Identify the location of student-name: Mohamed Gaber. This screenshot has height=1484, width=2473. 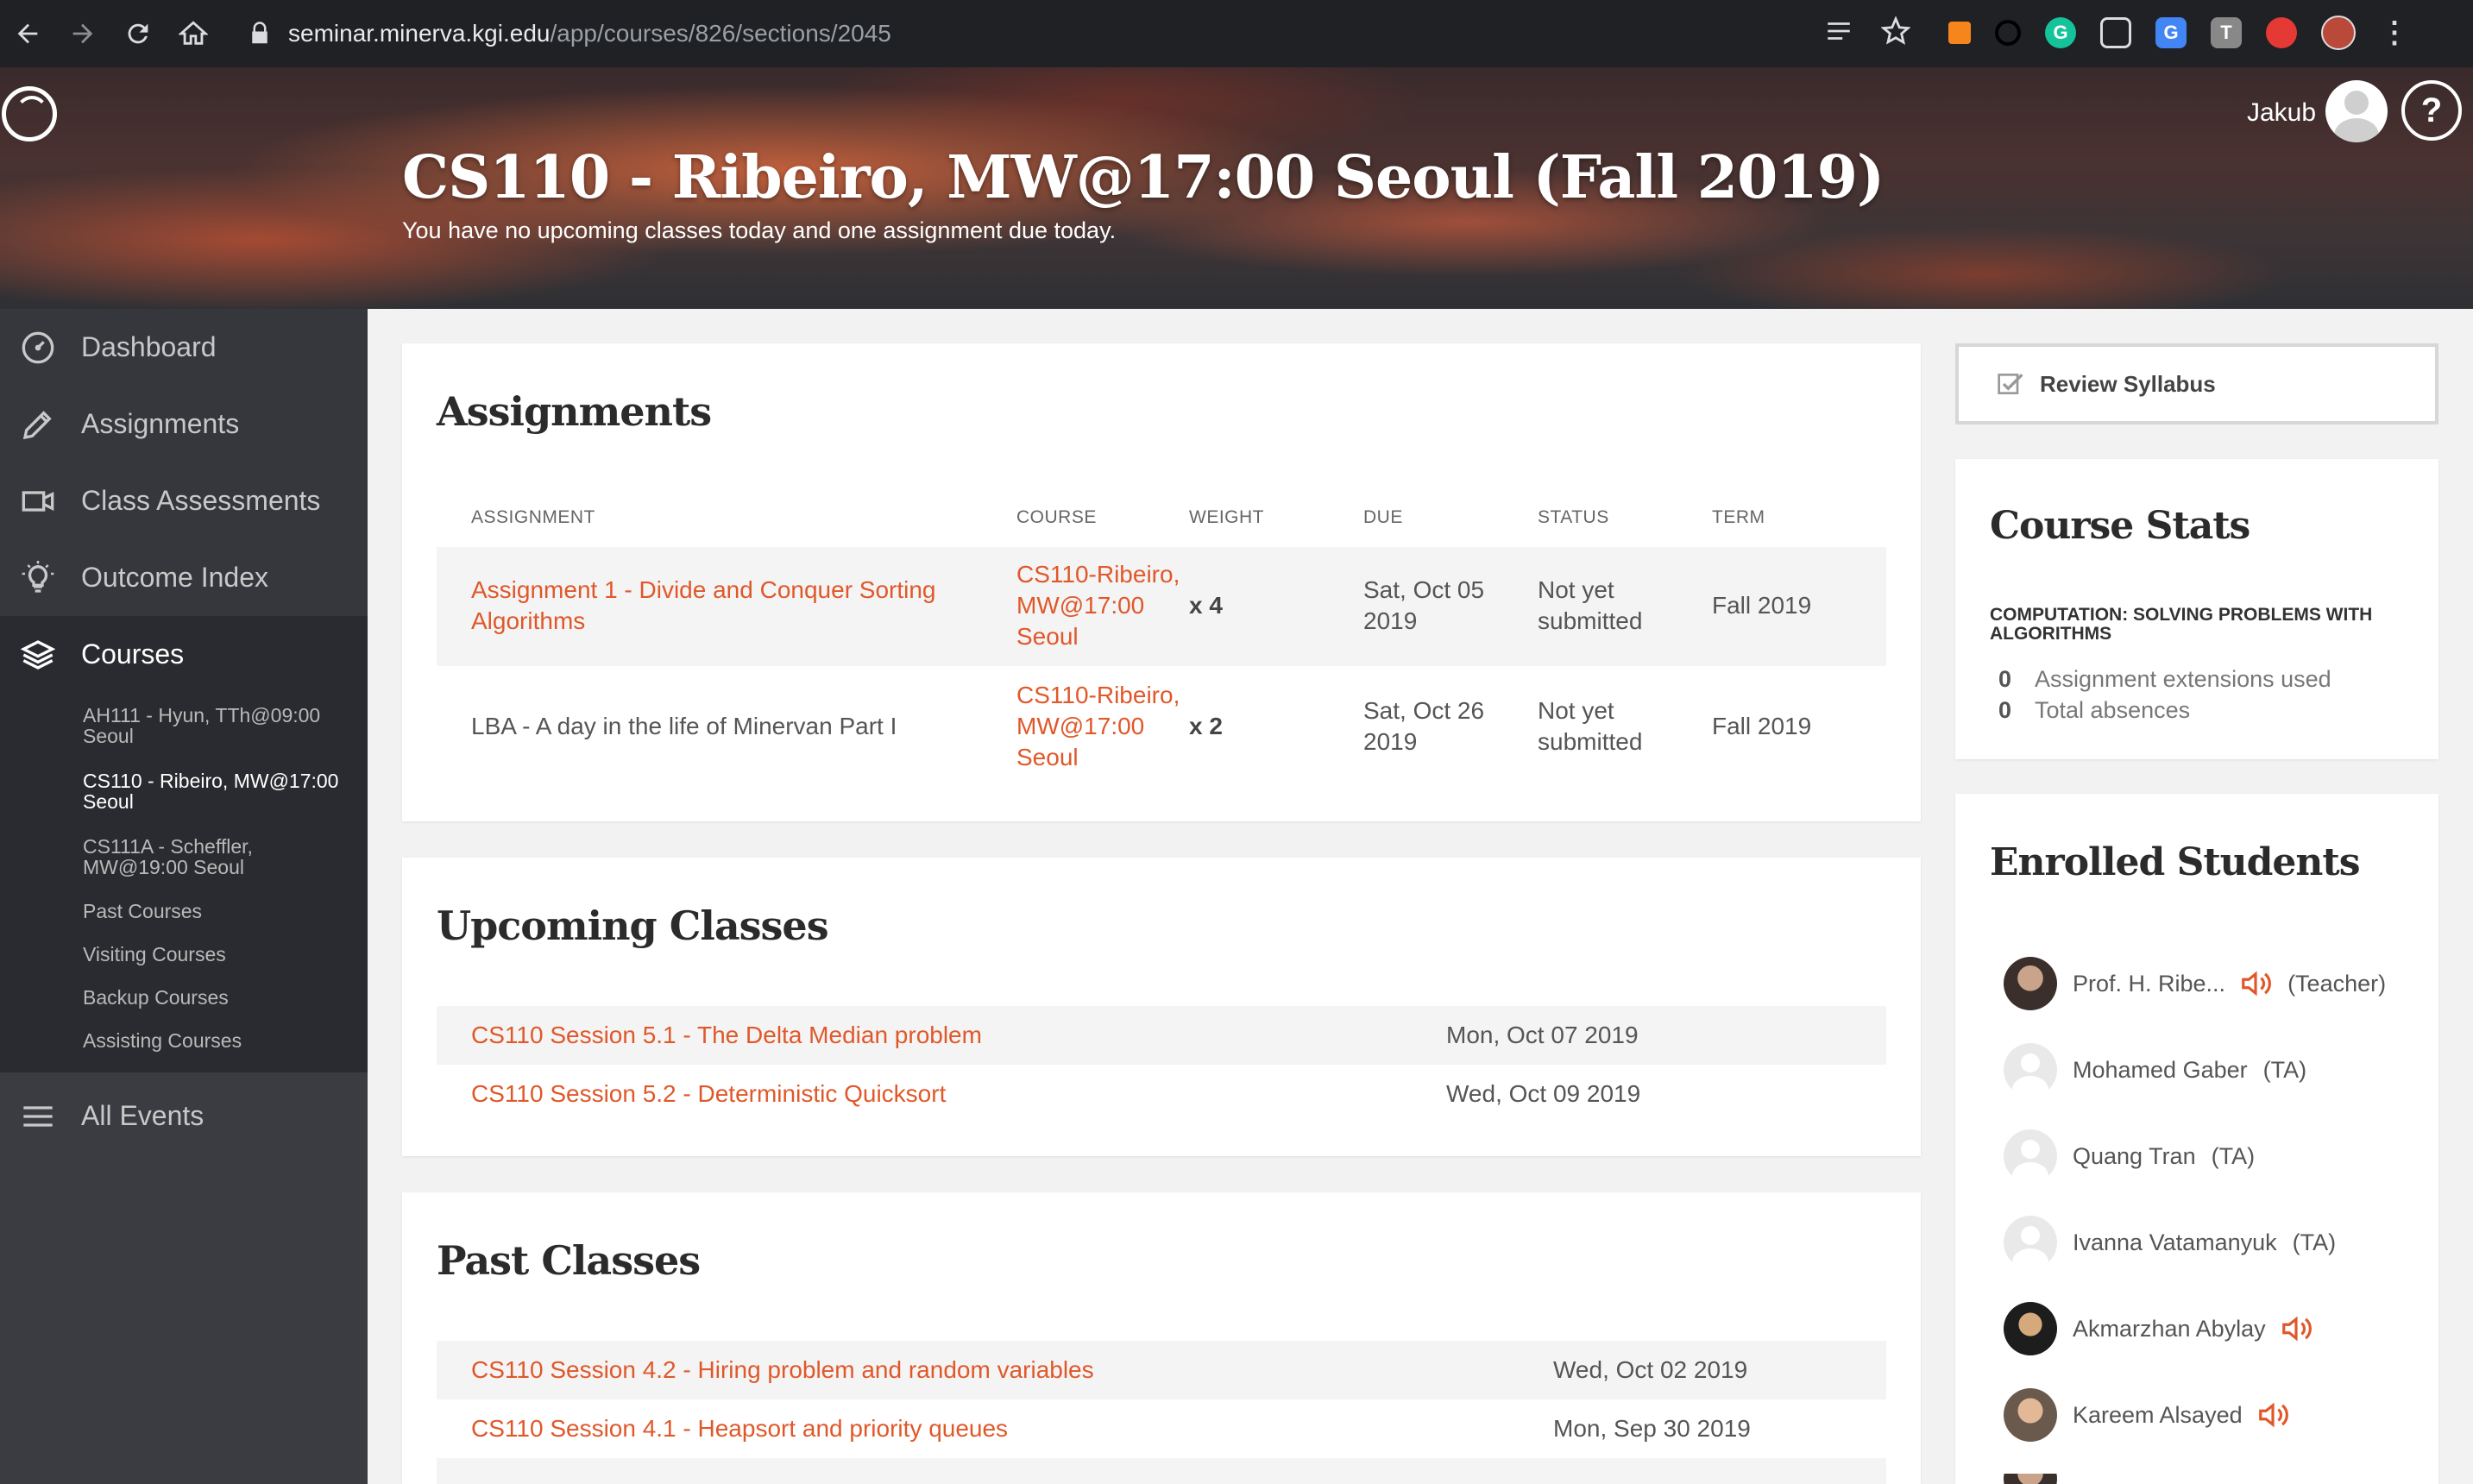
(2161, 1069).